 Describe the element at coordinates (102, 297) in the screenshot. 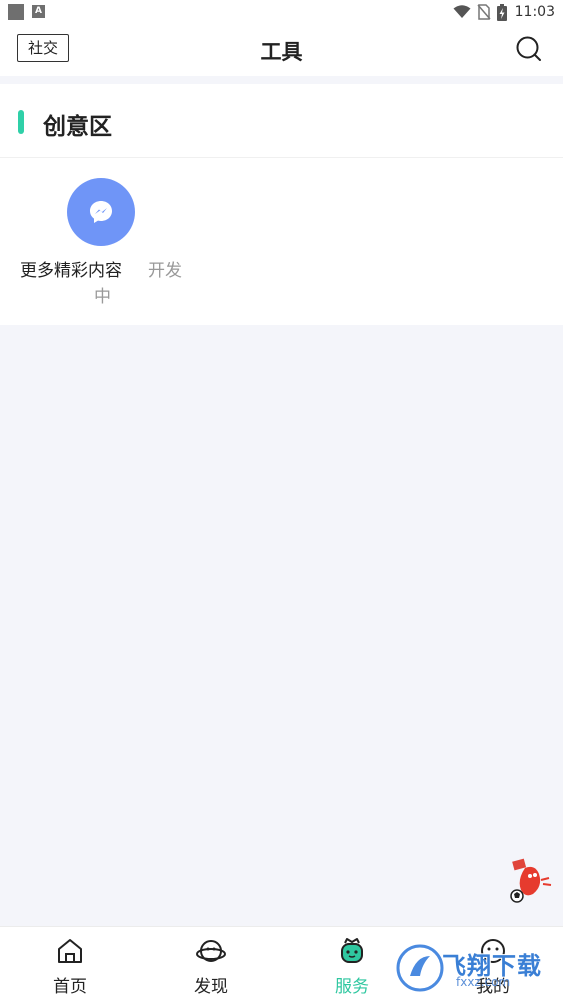

I see `tool-status-continued: 中` at that location.